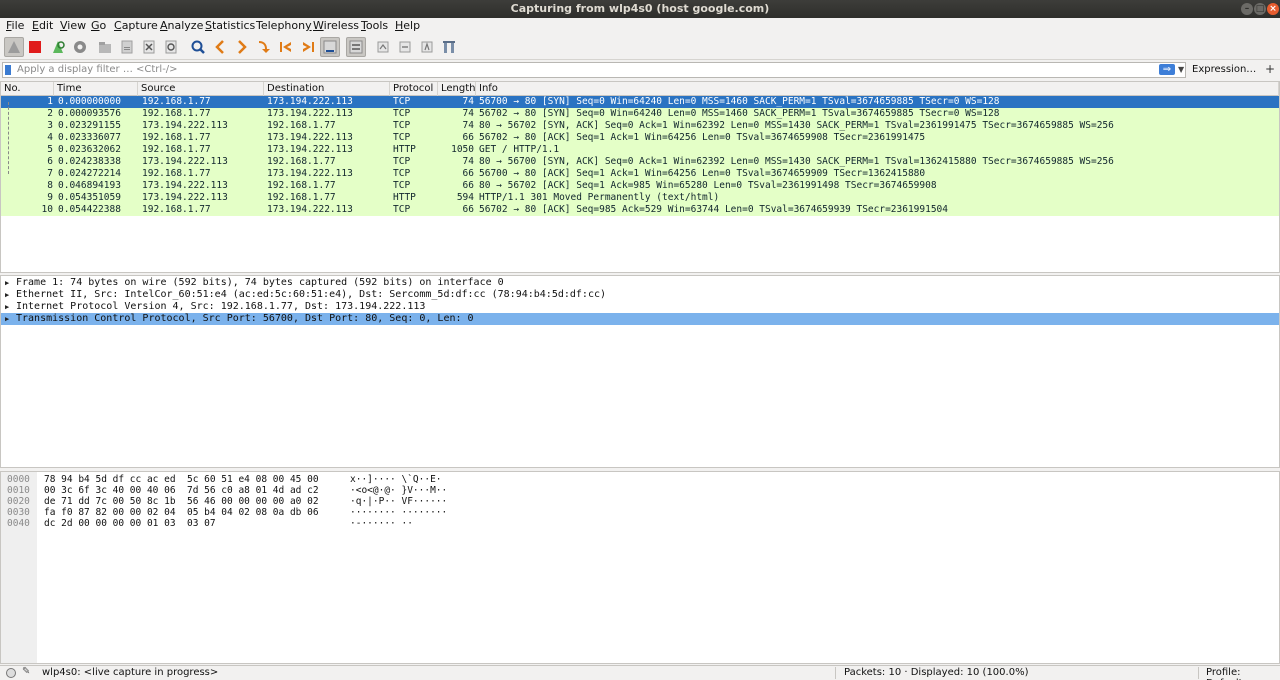 The image size is (1280, 680). Describe the element at coordinates (98, 25) in the screenshot. I see `menu-item: Go` at that location.